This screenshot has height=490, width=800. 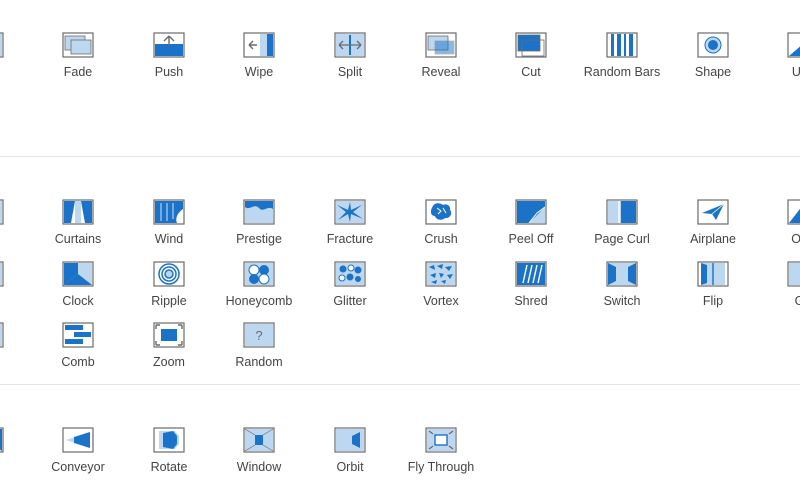 I want to click on origami-icon, so click(x=793, y=212).